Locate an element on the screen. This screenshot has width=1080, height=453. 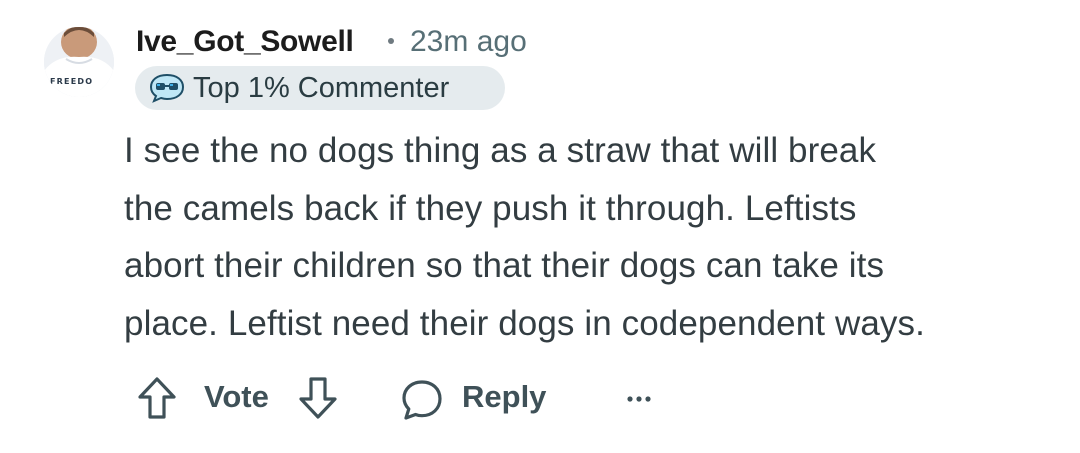
user-avatar-image: FREEDO is located at coordinates (79, 62).